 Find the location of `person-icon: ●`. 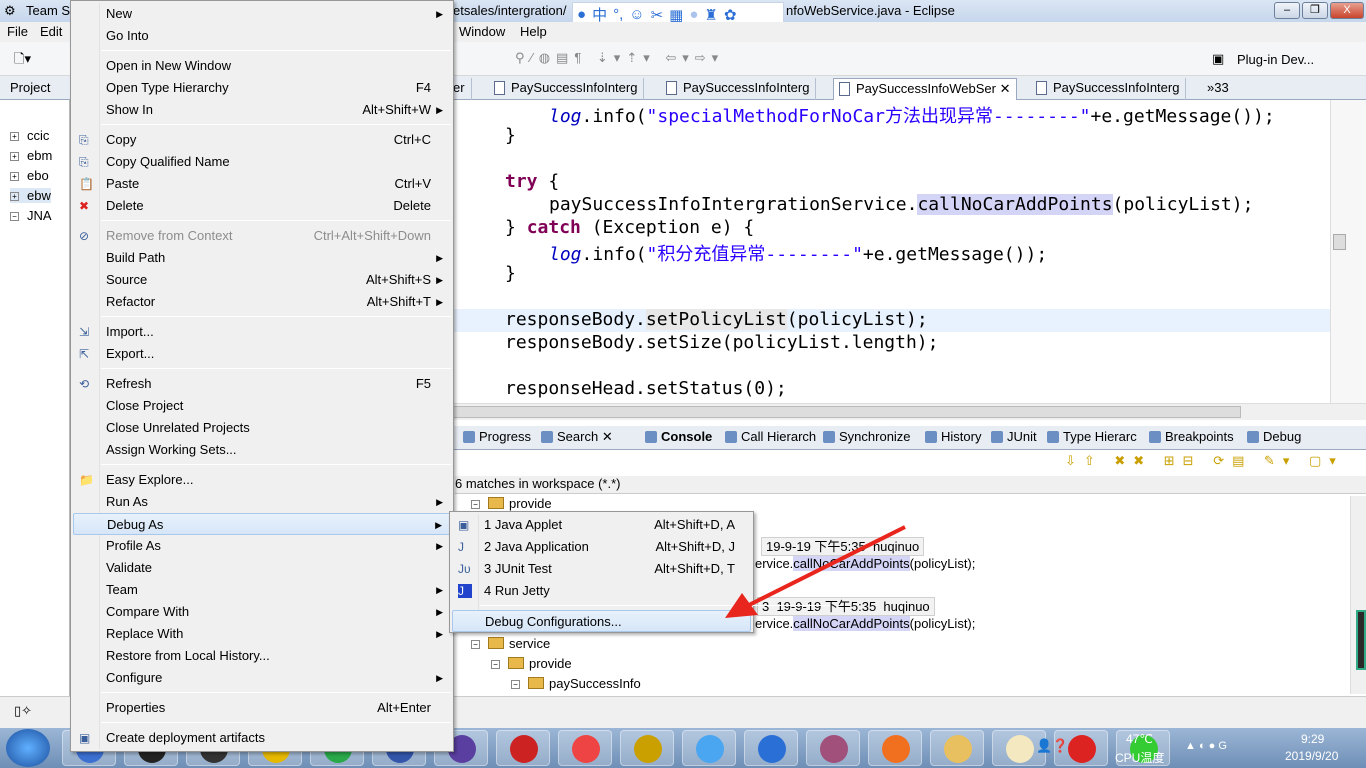

person-icon: ● is located at coordinates (693, 14).